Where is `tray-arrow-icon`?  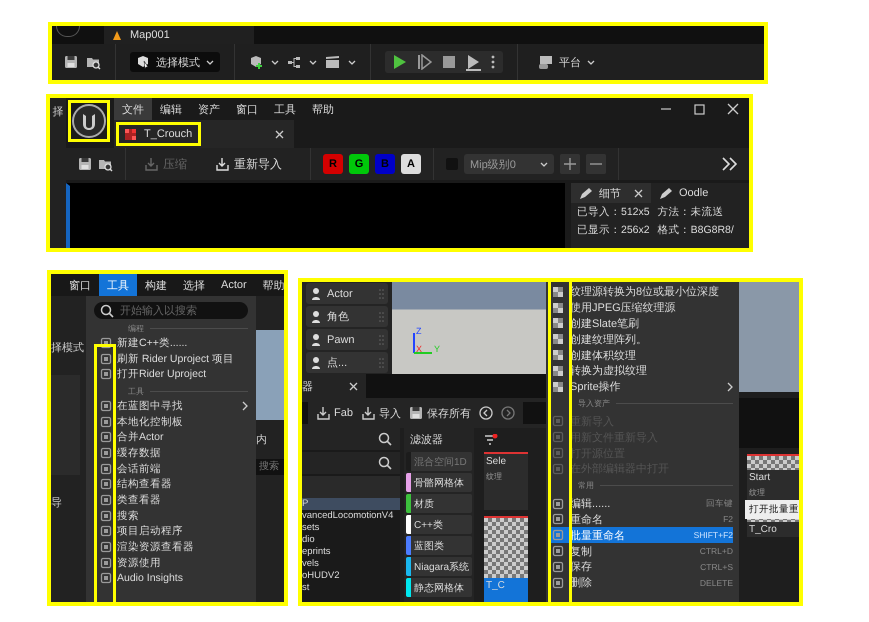
tray-arrow-icon is located at coordinates (368, 413).